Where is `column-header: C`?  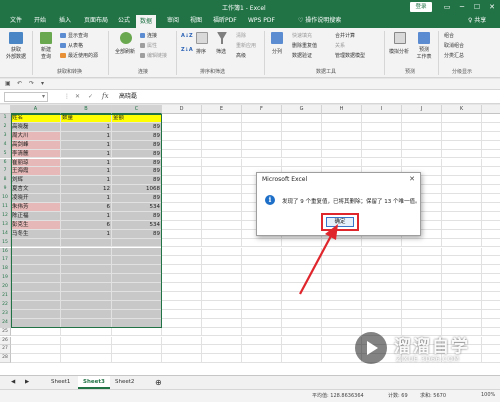 column-header: C is located at coordinates (137, 109).